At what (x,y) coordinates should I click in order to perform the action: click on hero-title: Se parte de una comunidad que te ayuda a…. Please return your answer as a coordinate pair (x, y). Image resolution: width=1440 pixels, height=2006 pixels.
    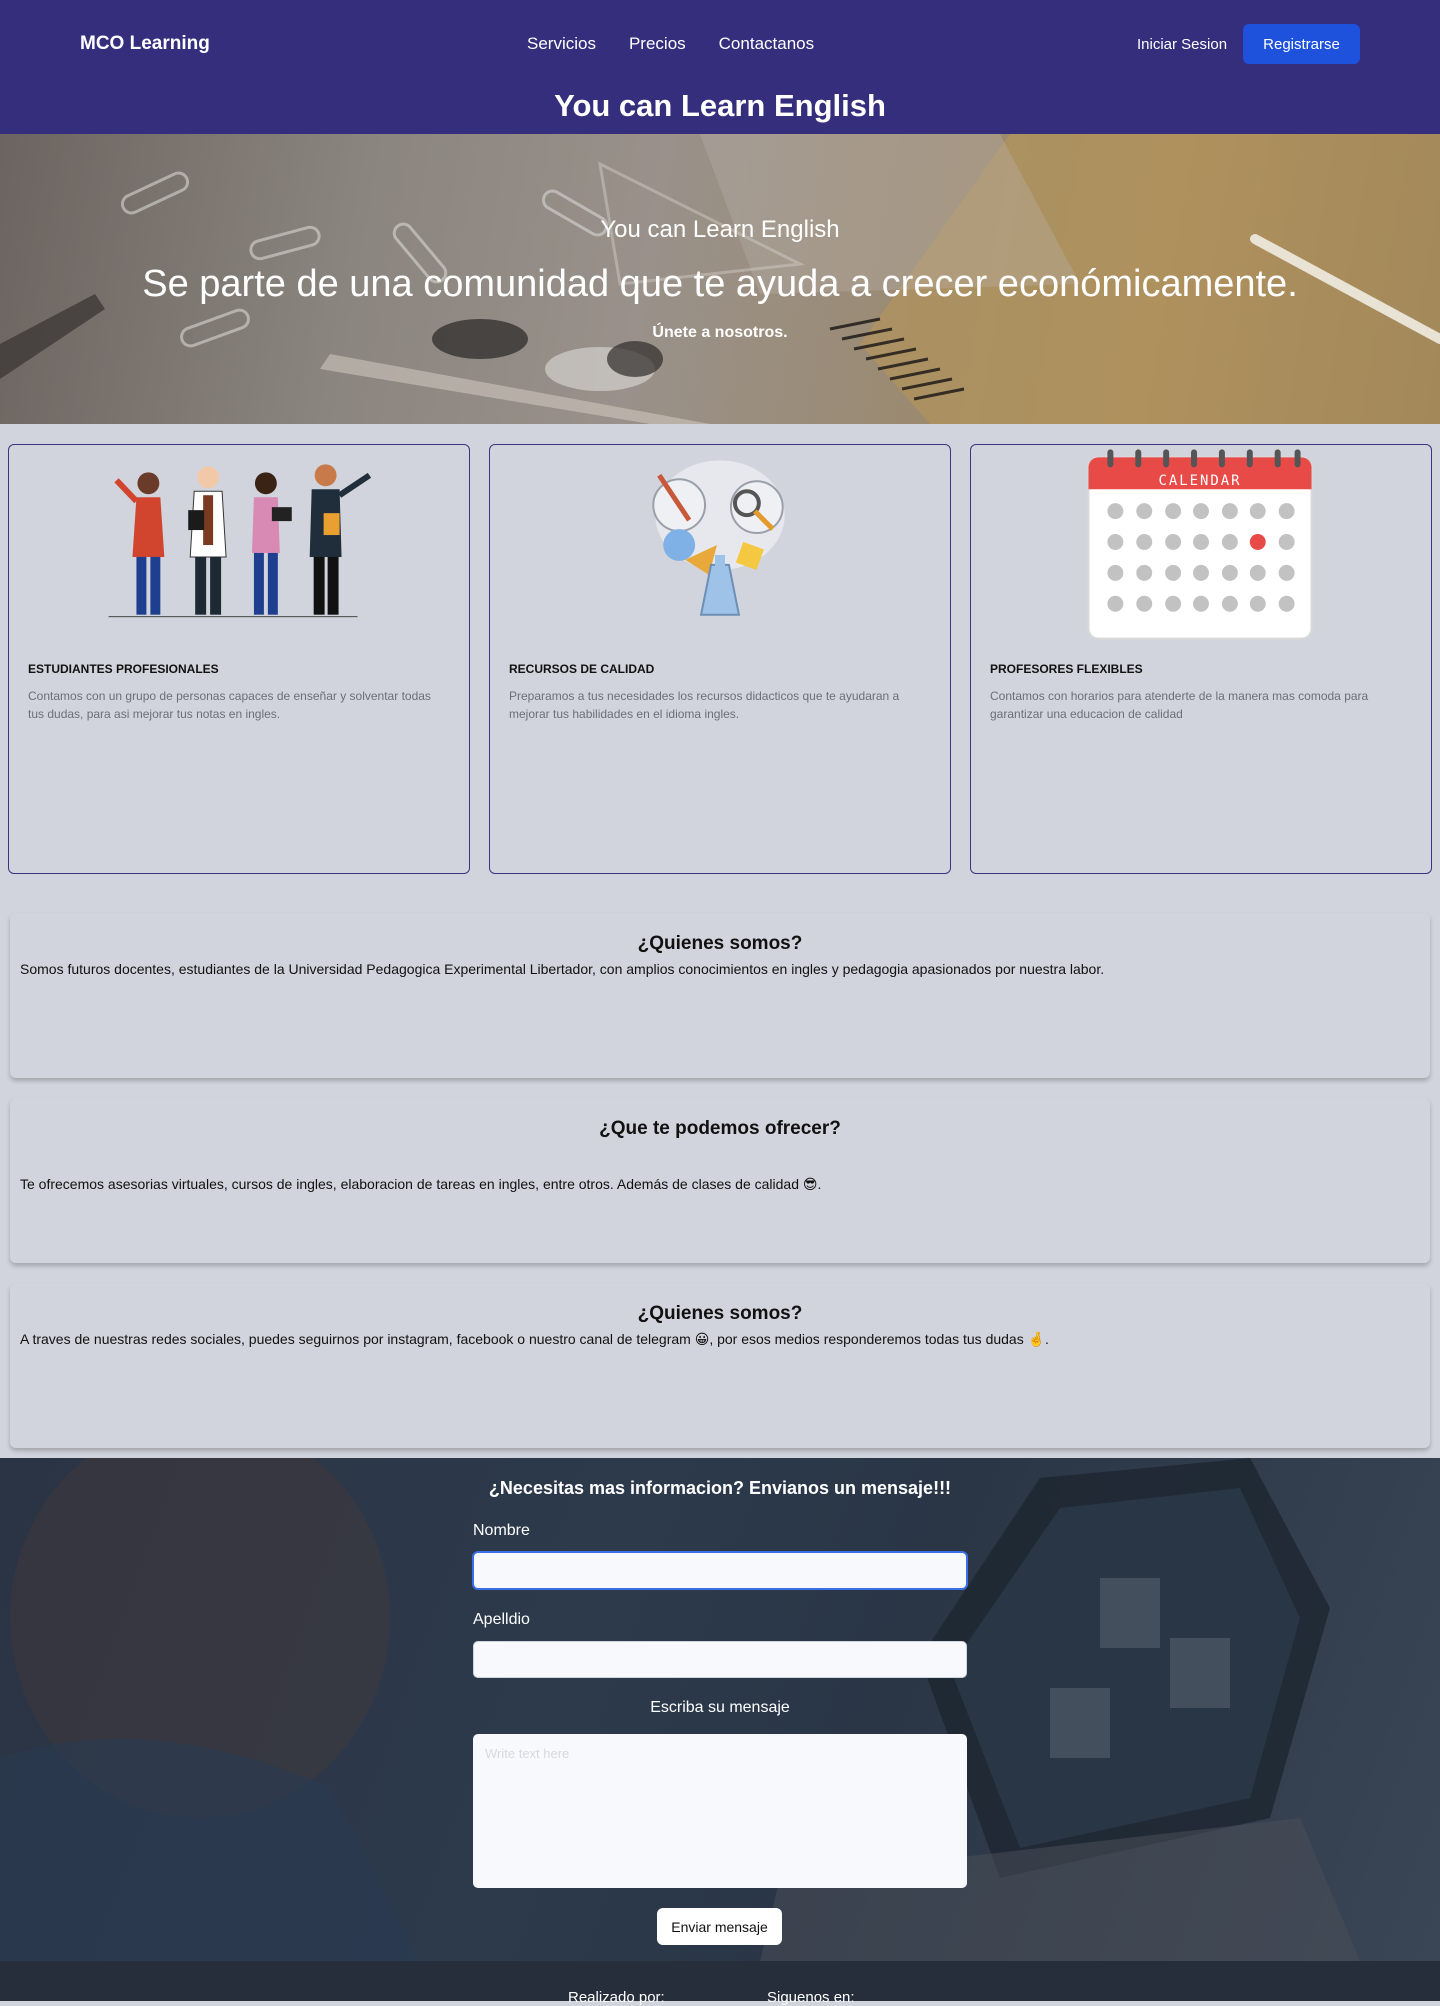
    Looking at the image, I should click on (720, 284).